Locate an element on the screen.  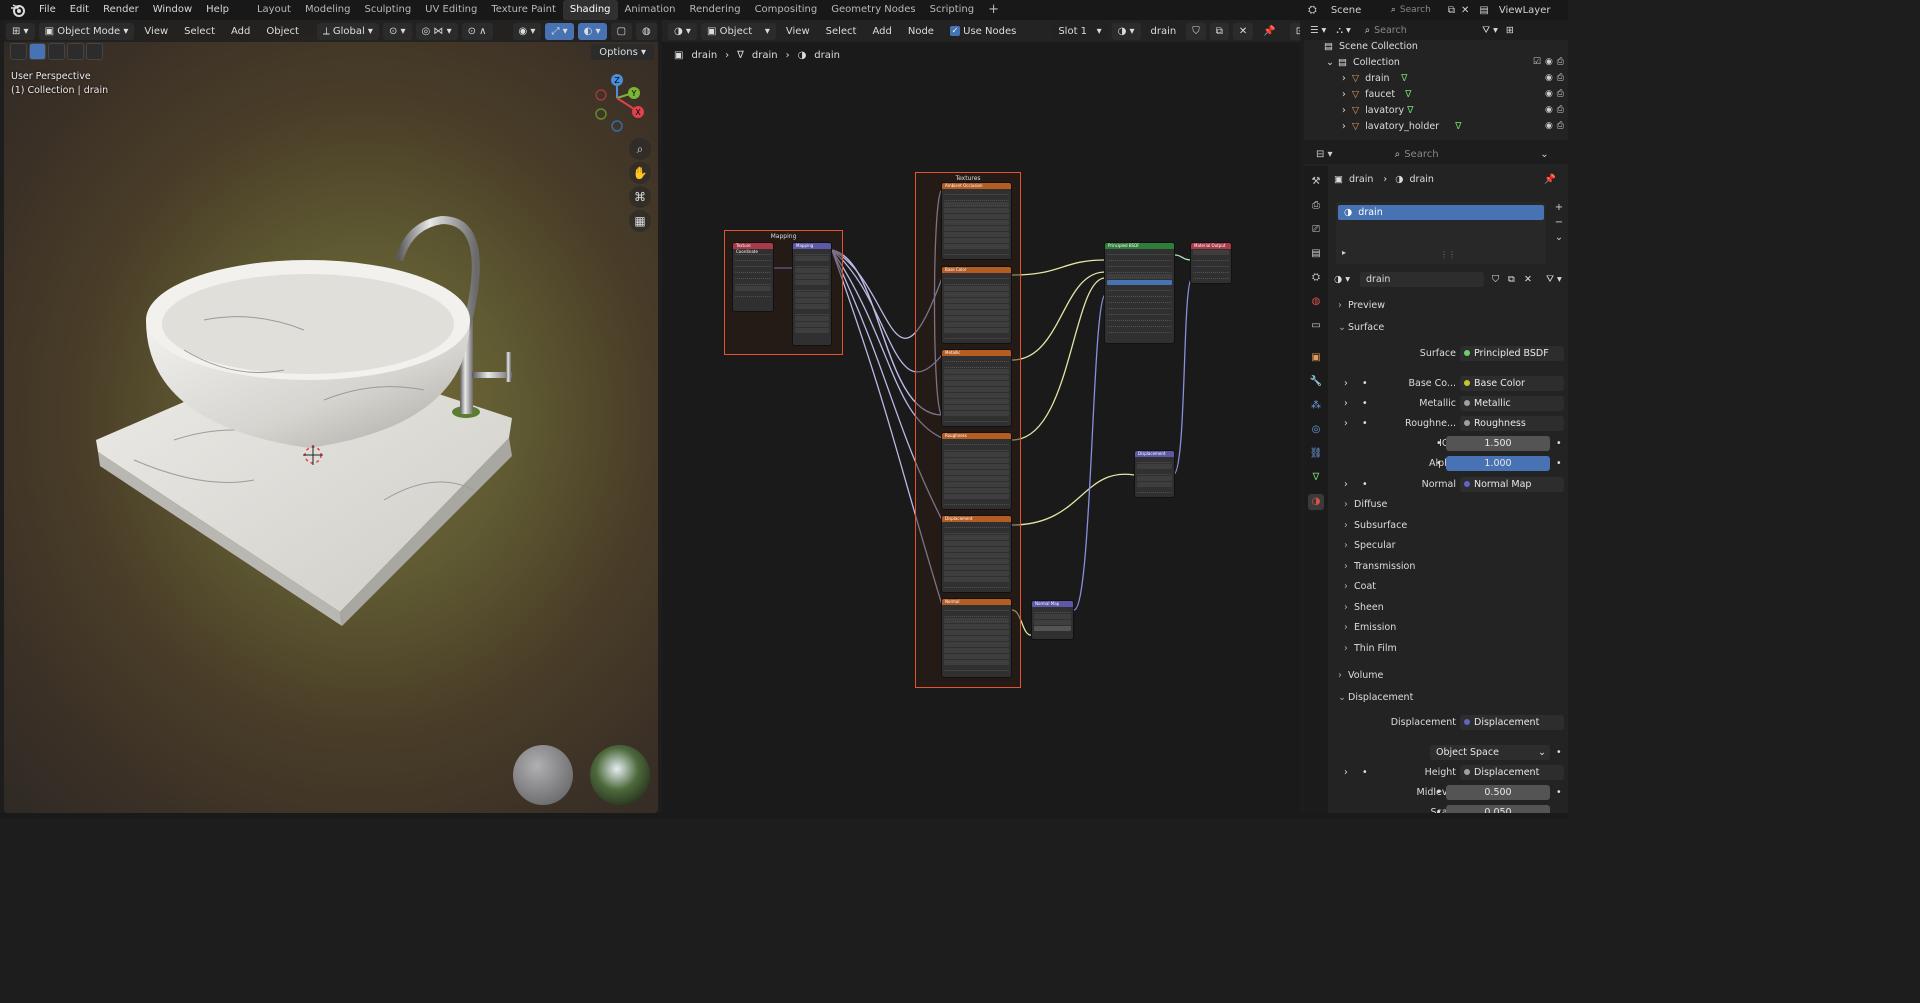
material-tab-icon: ◑ is located at coordinates (1316, 502).